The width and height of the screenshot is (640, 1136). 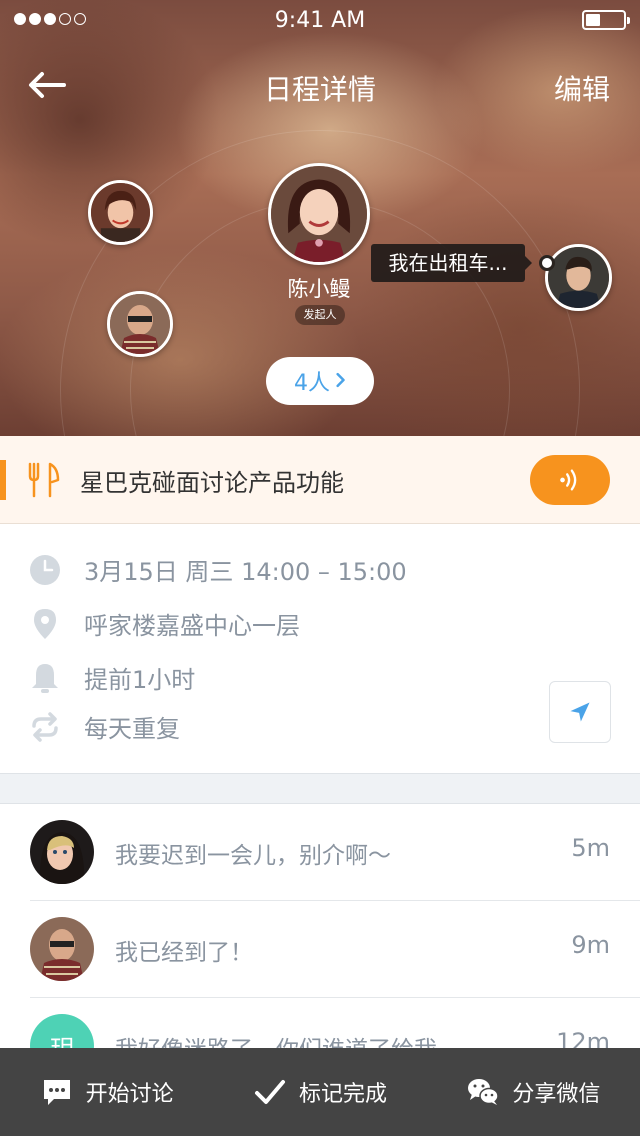 What do you see at coordinates (556, 1094) in the screenshot?
I see `share-wechat-label: 分享微信` at bounding box center [556, 1094].